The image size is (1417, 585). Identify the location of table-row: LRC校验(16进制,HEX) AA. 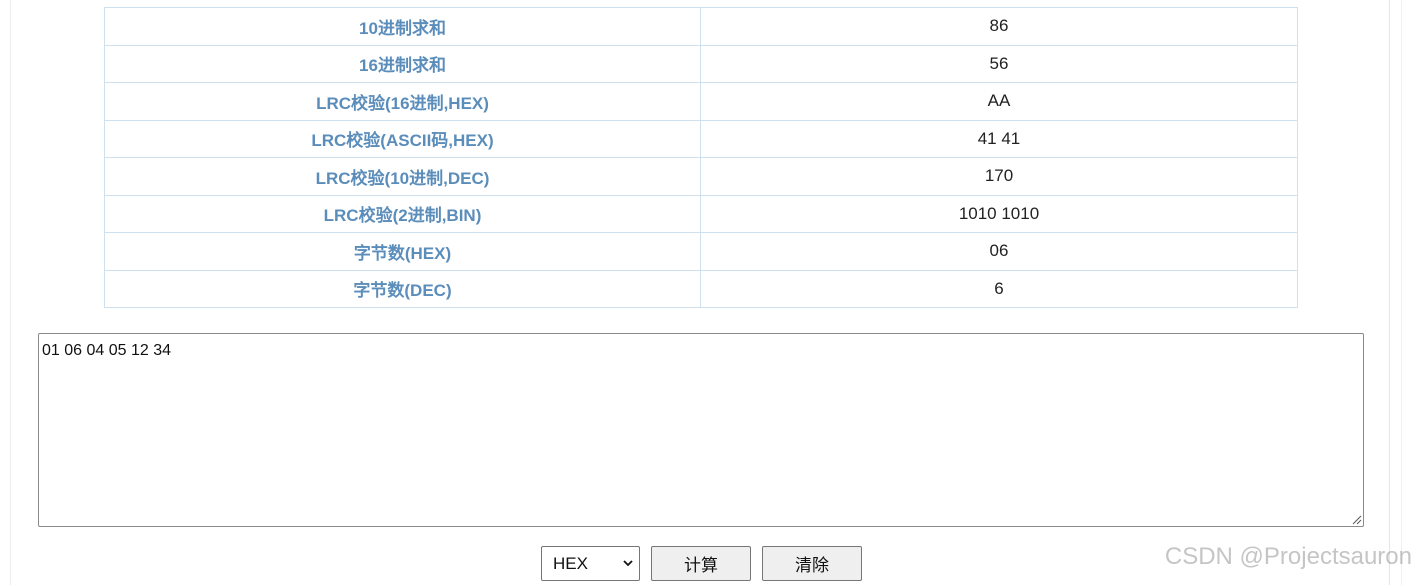
(701, 101).